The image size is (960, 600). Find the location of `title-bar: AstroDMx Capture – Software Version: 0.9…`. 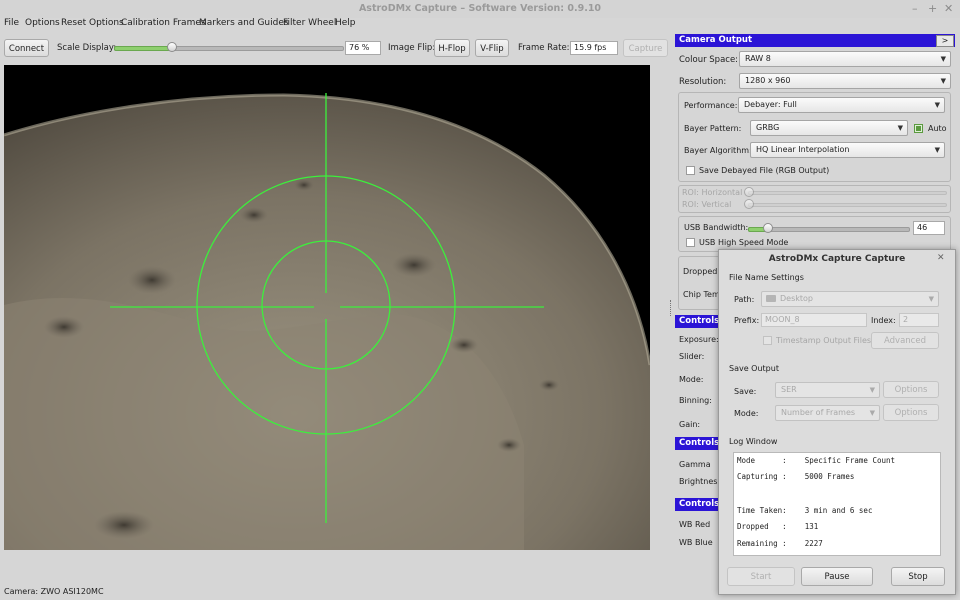

title-bar: AstroDMx Capture – Software Version: 0.9… is located at coordinates (480, 9).